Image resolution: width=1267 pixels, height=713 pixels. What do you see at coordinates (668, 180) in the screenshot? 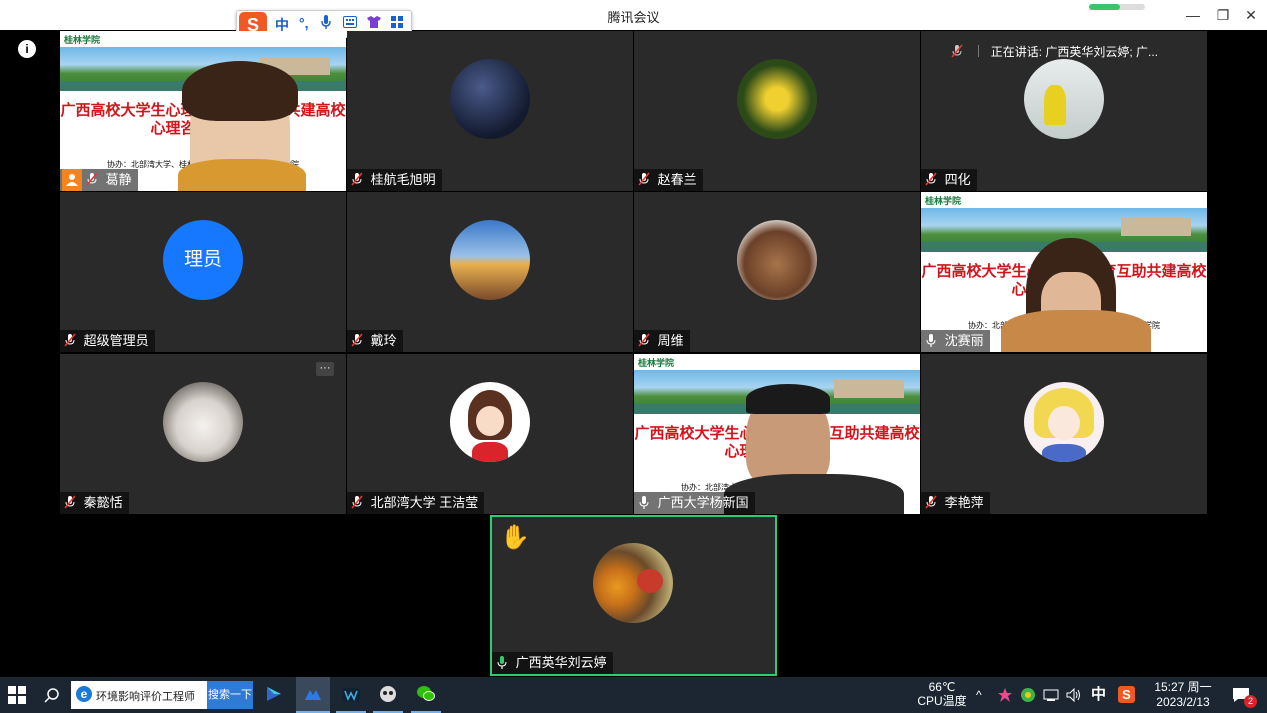
I see `participant-name: 赵春兰` at bounding box center [668, 180].